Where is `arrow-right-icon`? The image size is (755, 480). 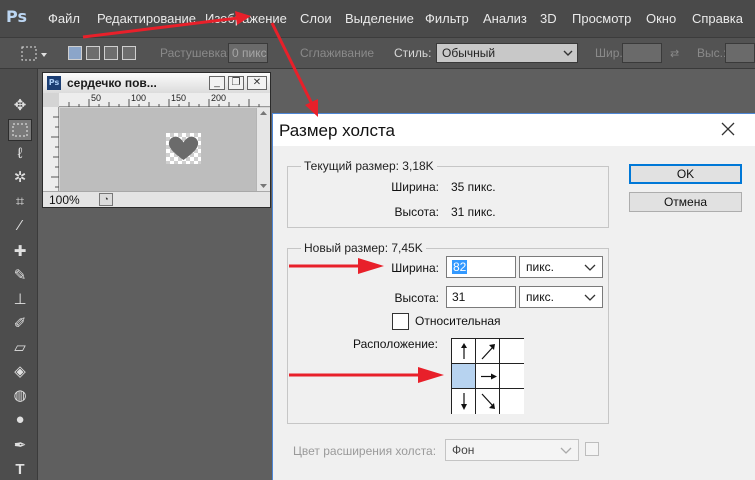
arrow-right-icon is located at coordinates (489, 376).